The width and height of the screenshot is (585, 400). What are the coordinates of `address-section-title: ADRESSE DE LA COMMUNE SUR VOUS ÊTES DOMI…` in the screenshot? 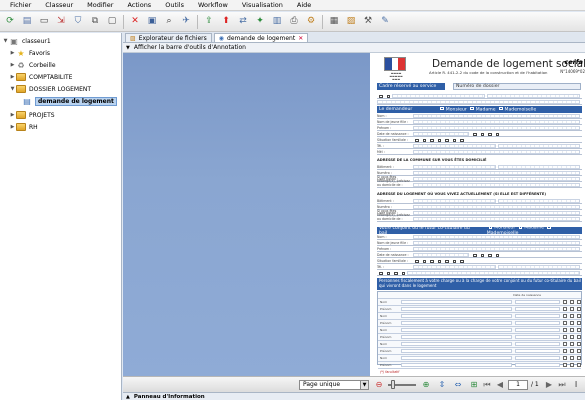 It's located at (432, 160).